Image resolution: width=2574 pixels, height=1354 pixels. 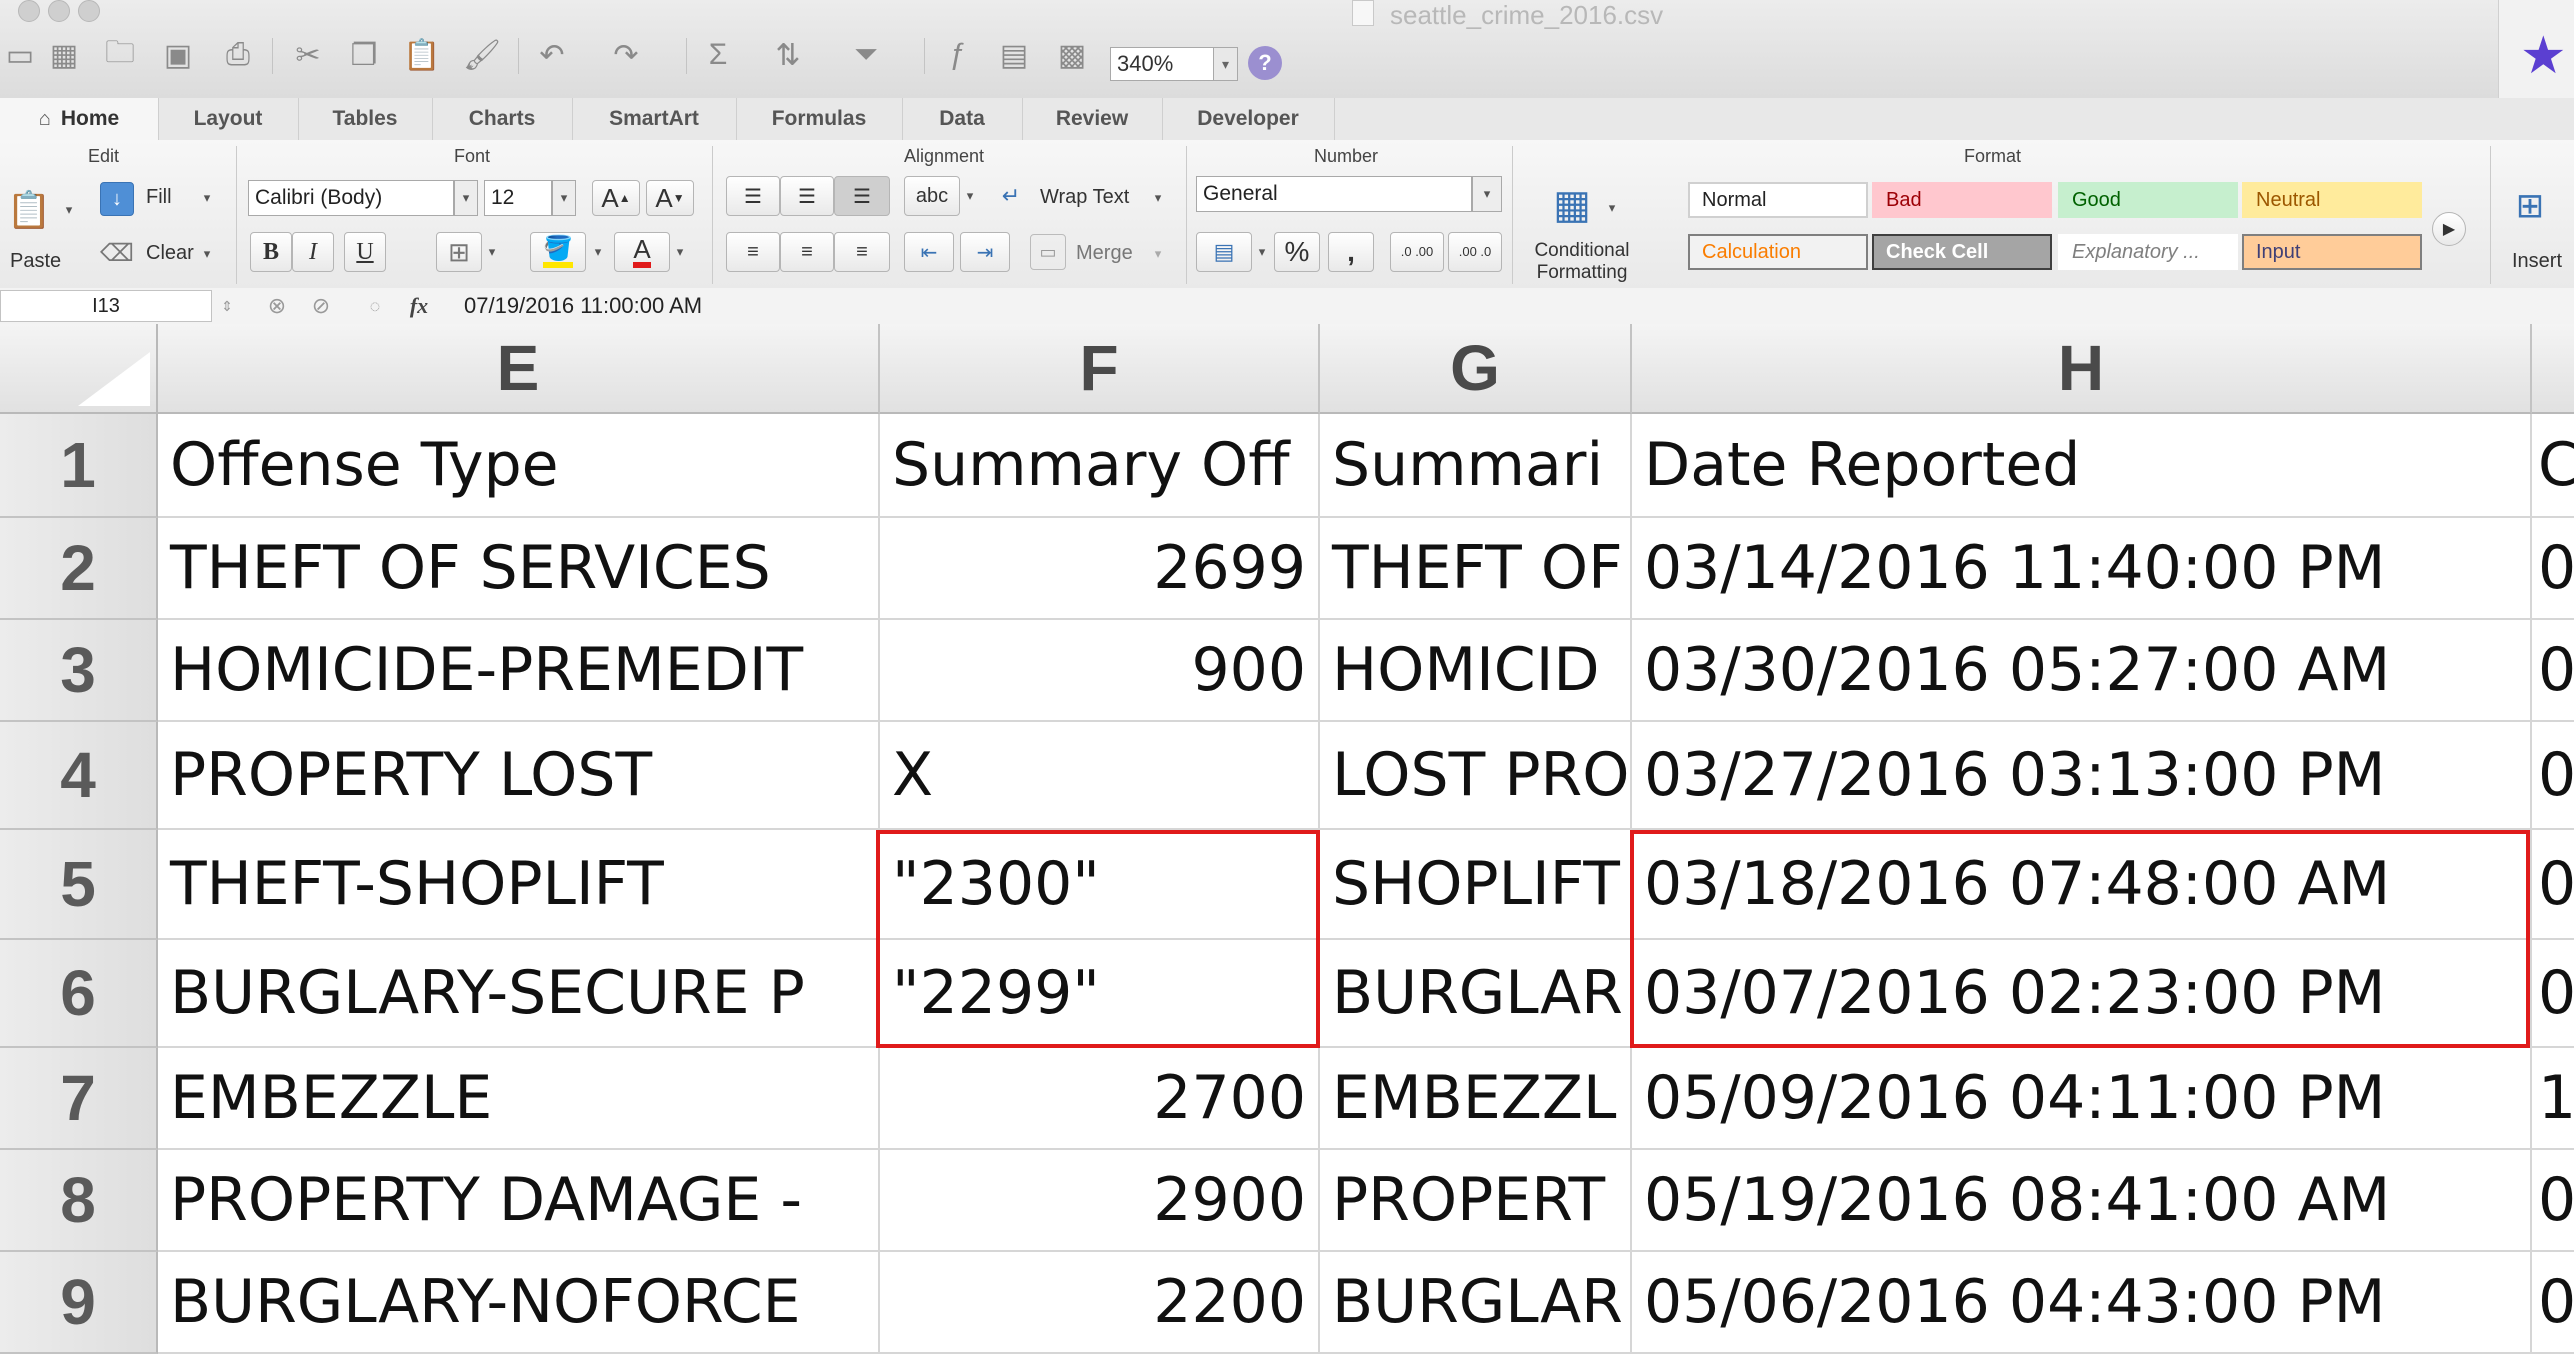 I want to click on name-box: I13, so click(x=106, y=306).